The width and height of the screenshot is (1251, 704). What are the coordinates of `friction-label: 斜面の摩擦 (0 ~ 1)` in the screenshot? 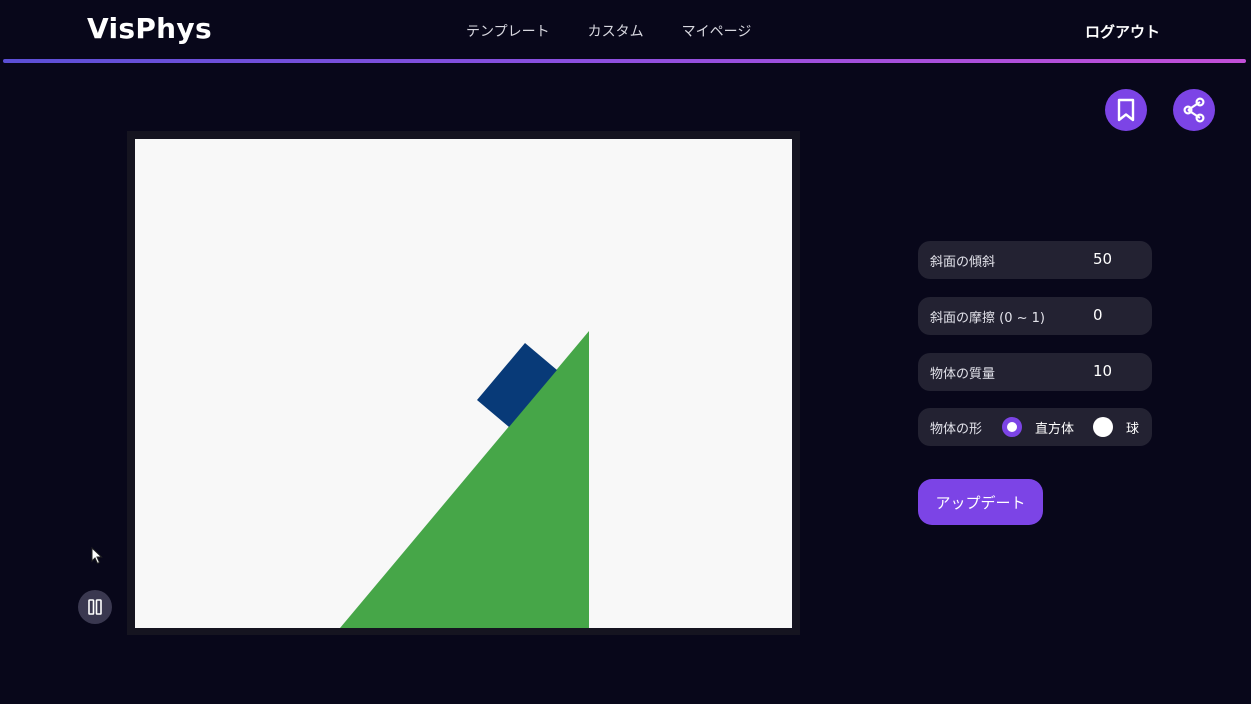 It's located at (987, 318).